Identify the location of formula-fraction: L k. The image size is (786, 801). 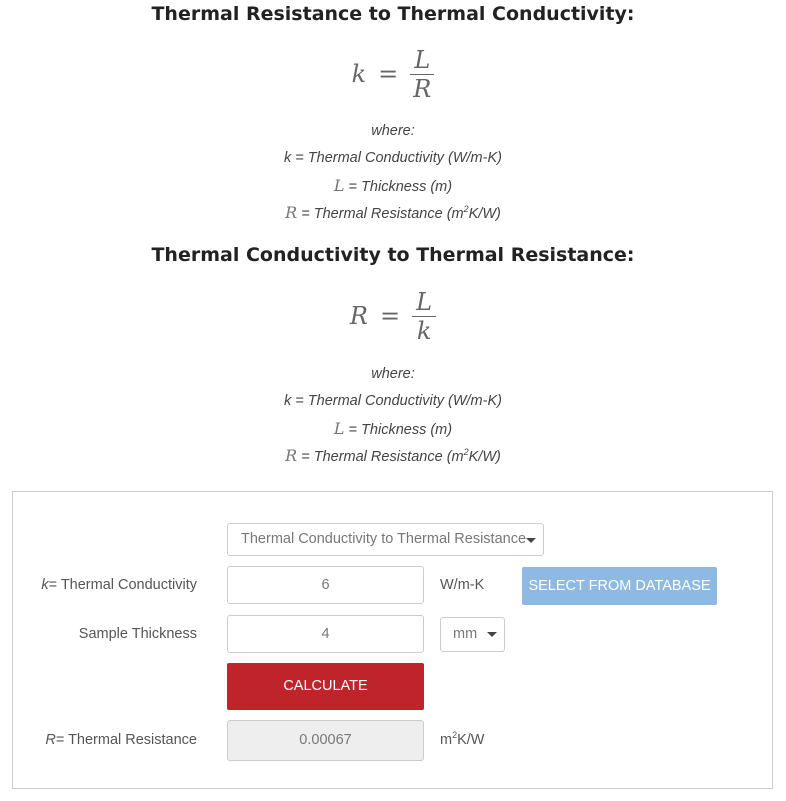
(424, 316).